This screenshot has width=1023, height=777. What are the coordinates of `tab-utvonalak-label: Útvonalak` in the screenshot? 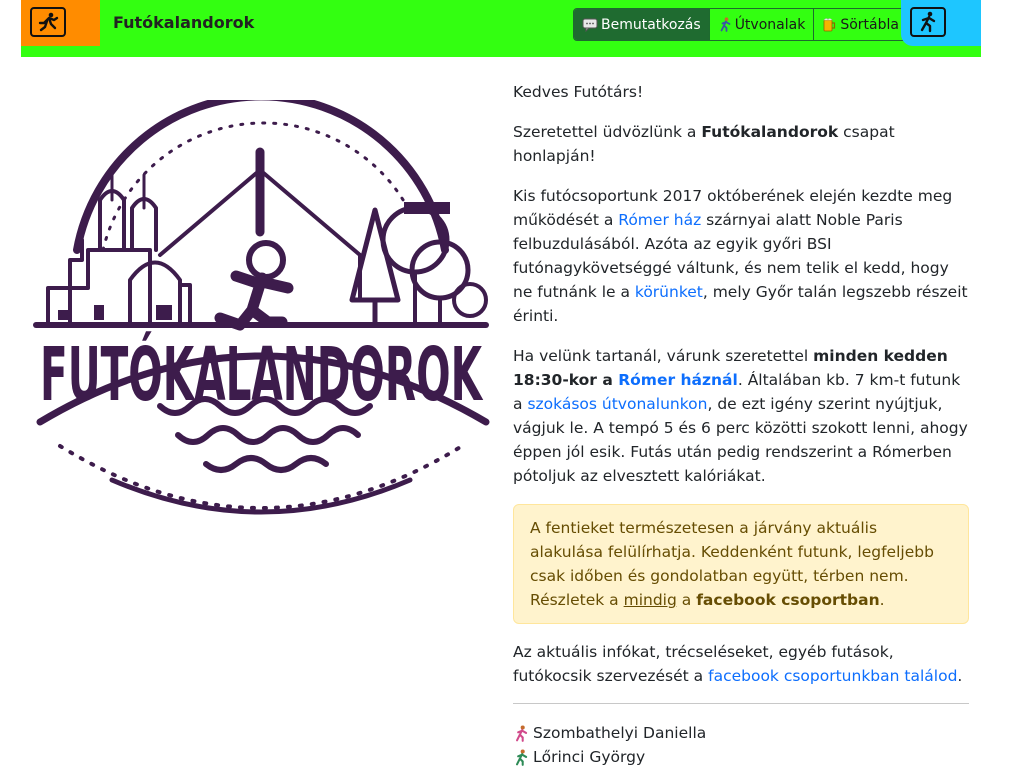 It's located at (770, 24).